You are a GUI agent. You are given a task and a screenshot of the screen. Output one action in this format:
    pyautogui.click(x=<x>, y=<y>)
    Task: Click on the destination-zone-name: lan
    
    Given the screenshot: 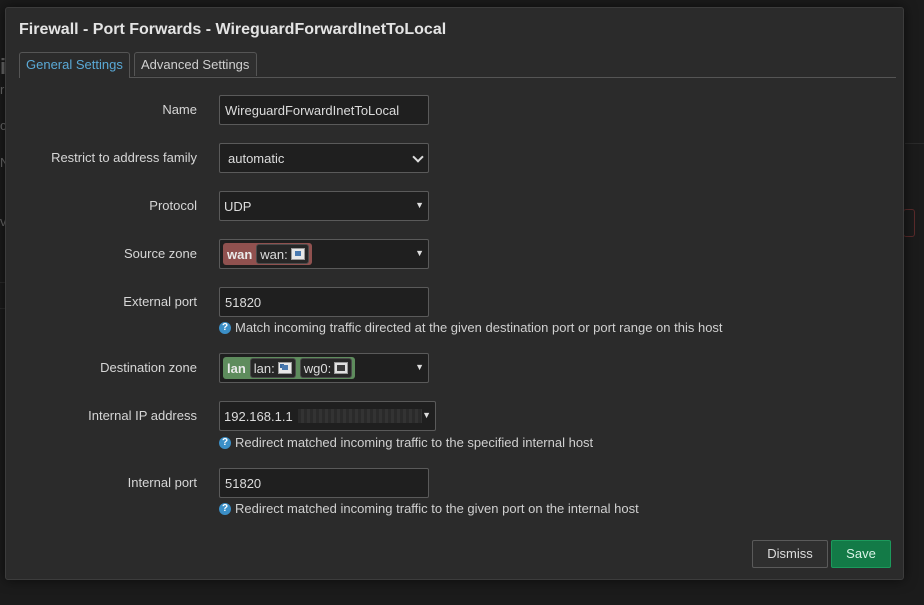 What is the action you would take?
    pyautogui.click(x=236, y=368)
    